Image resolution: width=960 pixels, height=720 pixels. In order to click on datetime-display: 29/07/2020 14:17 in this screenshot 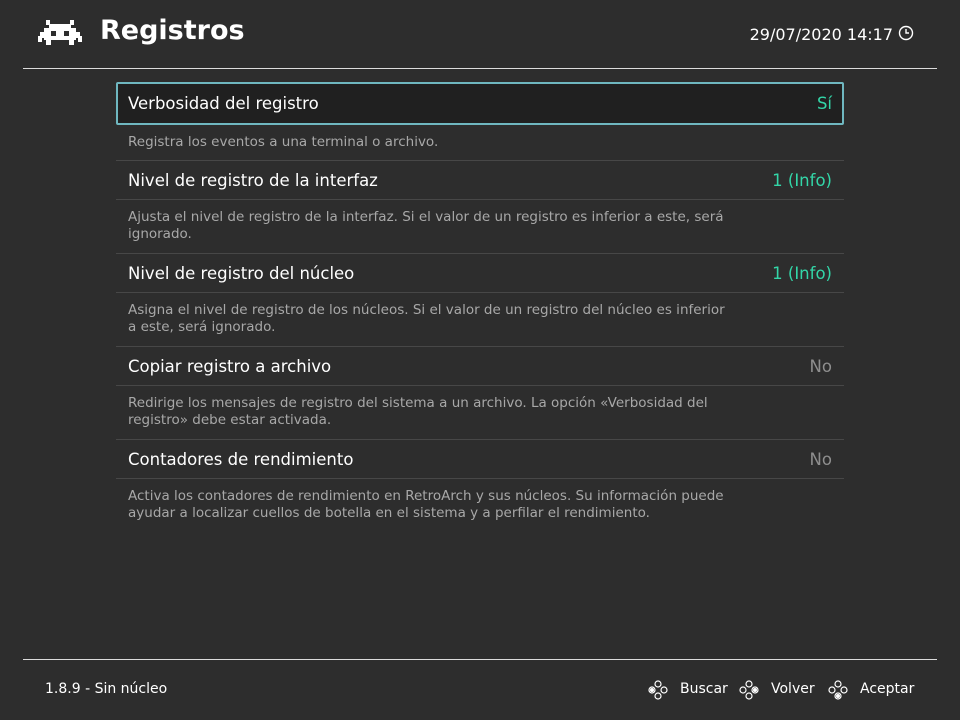, I will do `click(821, 34)`.